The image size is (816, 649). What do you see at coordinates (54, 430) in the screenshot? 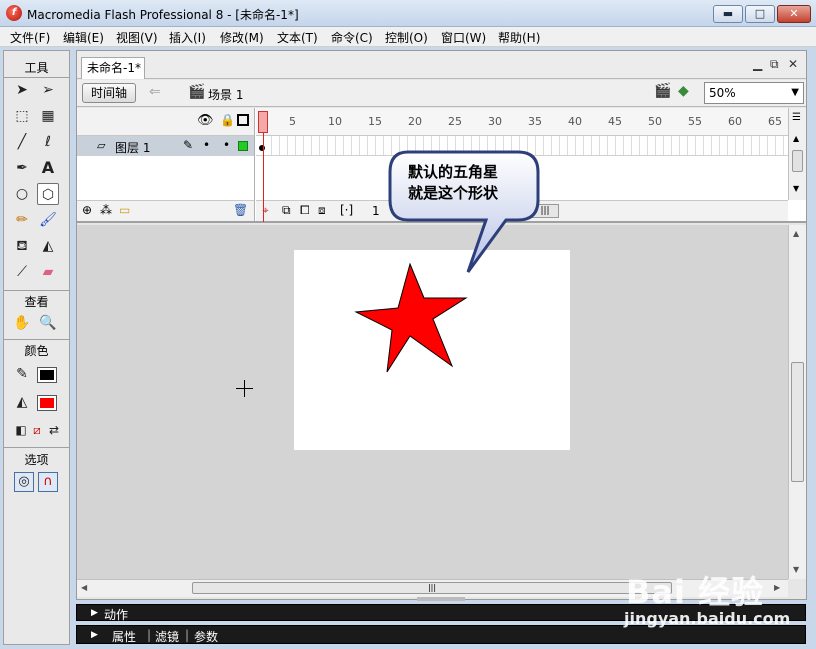
I see `swap-colors-icon: ⇄` at bounding box center [54, 430].